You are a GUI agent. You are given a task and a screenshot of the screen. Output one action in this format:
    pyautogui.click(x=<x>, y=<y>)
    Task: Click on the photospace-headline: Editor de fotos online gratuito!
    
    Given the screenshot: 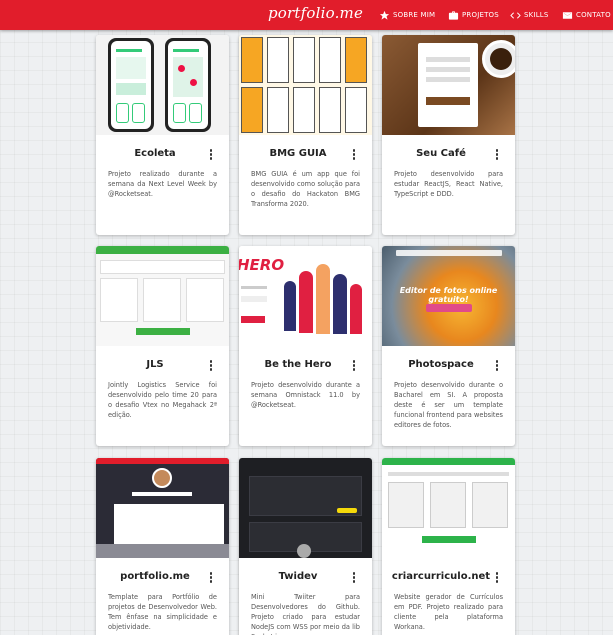 What is the action you would take?
    pyautogui.click(x=448, y=295)
    